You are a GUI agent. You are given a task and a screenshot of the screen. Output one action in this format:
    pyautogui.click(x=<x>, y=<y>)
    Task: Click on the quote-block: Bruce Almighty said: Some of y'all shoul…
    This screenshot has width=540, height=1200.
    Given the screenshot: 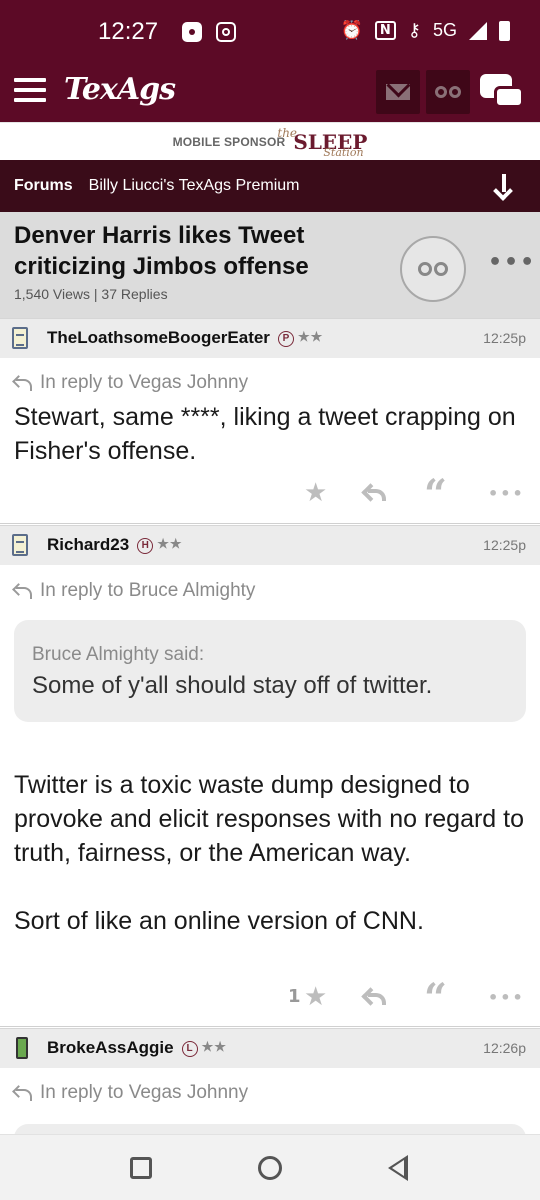 What is the action you would take?
    pyautogui.click(x=270, y=671)
    